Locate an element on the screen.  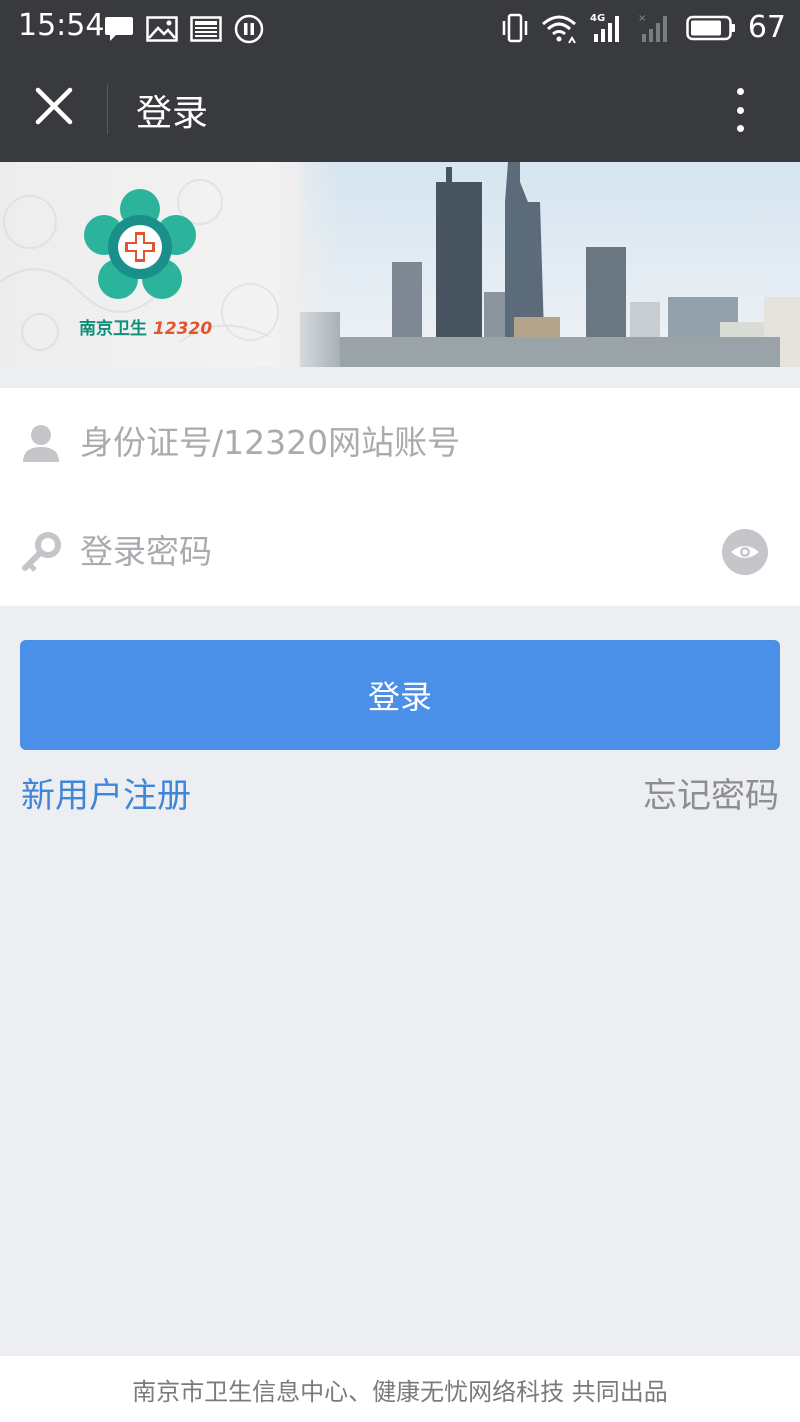
logo-number: 12320 is located at coordinates (183, 329).